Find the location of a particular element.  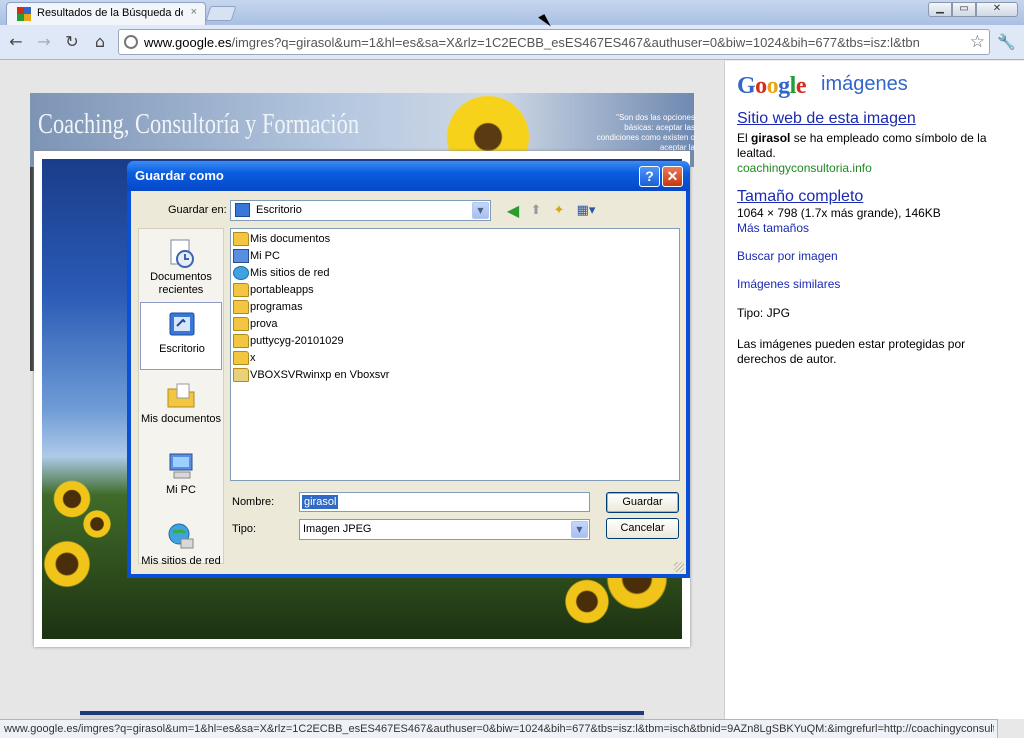

dialog-titlebar: Guardar como ? ✕ is located at coordinates (408, 176).